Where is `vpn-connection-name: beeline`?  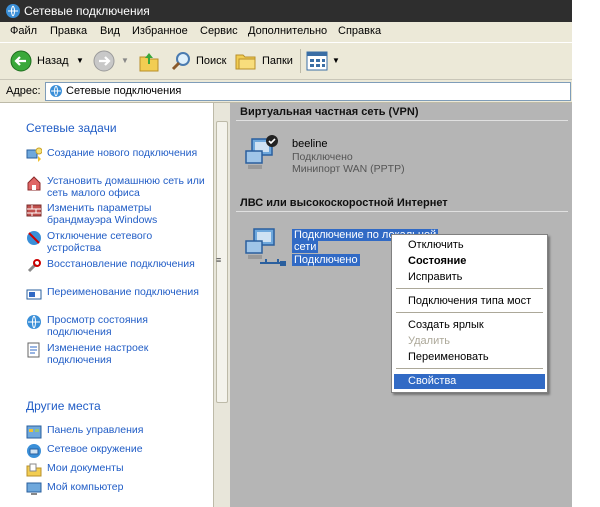 vpn-connection-name: beeline is located at coordinates (310, 144).